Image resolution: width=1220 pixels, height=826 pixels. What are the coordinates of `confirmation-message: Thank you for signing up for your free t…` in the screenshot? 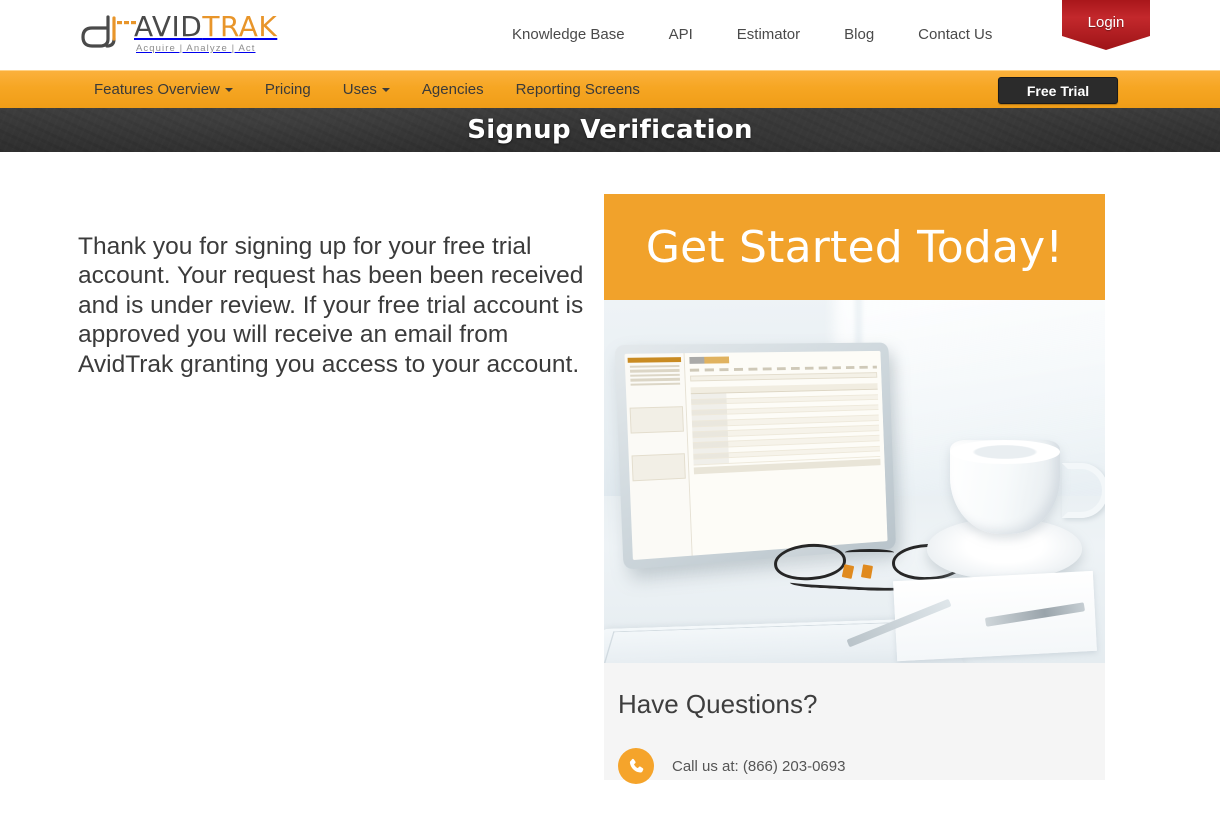 It's located at (331, 305).